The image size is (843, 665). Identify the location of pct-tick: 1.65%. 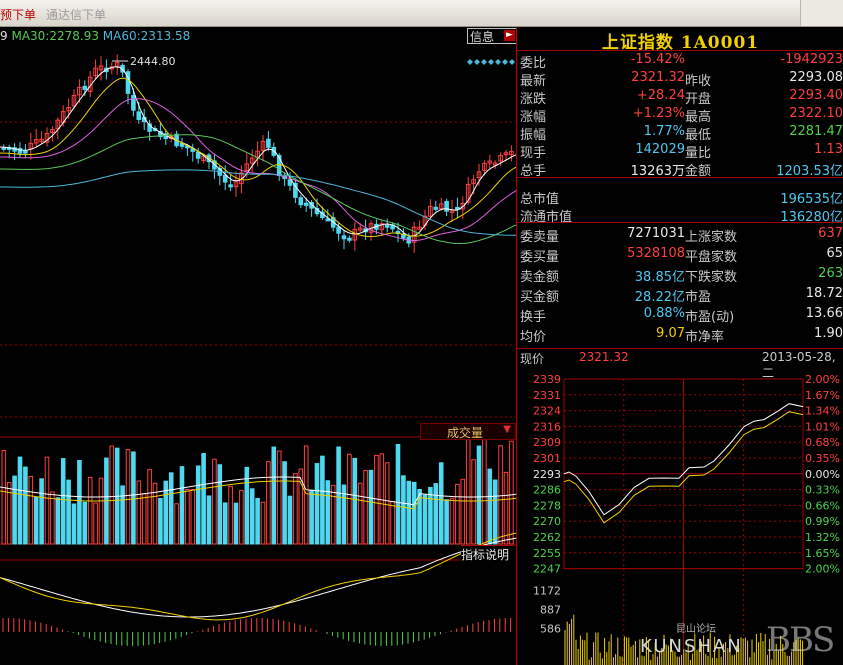
(822, 553).